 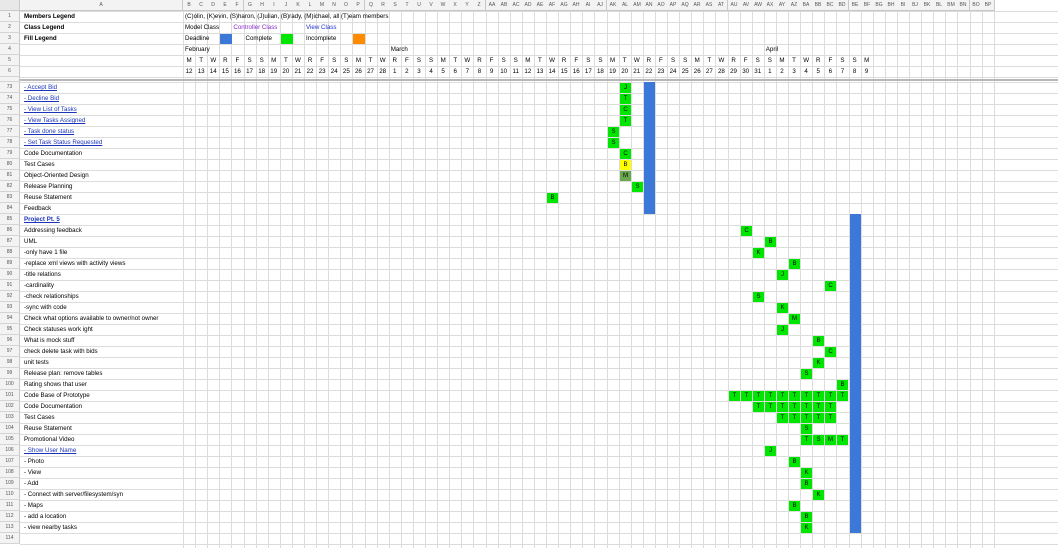 What do you see at coordinates (10, 175) in the screenshot?
I see `row-header: 81` at bounding box center [10, 175].